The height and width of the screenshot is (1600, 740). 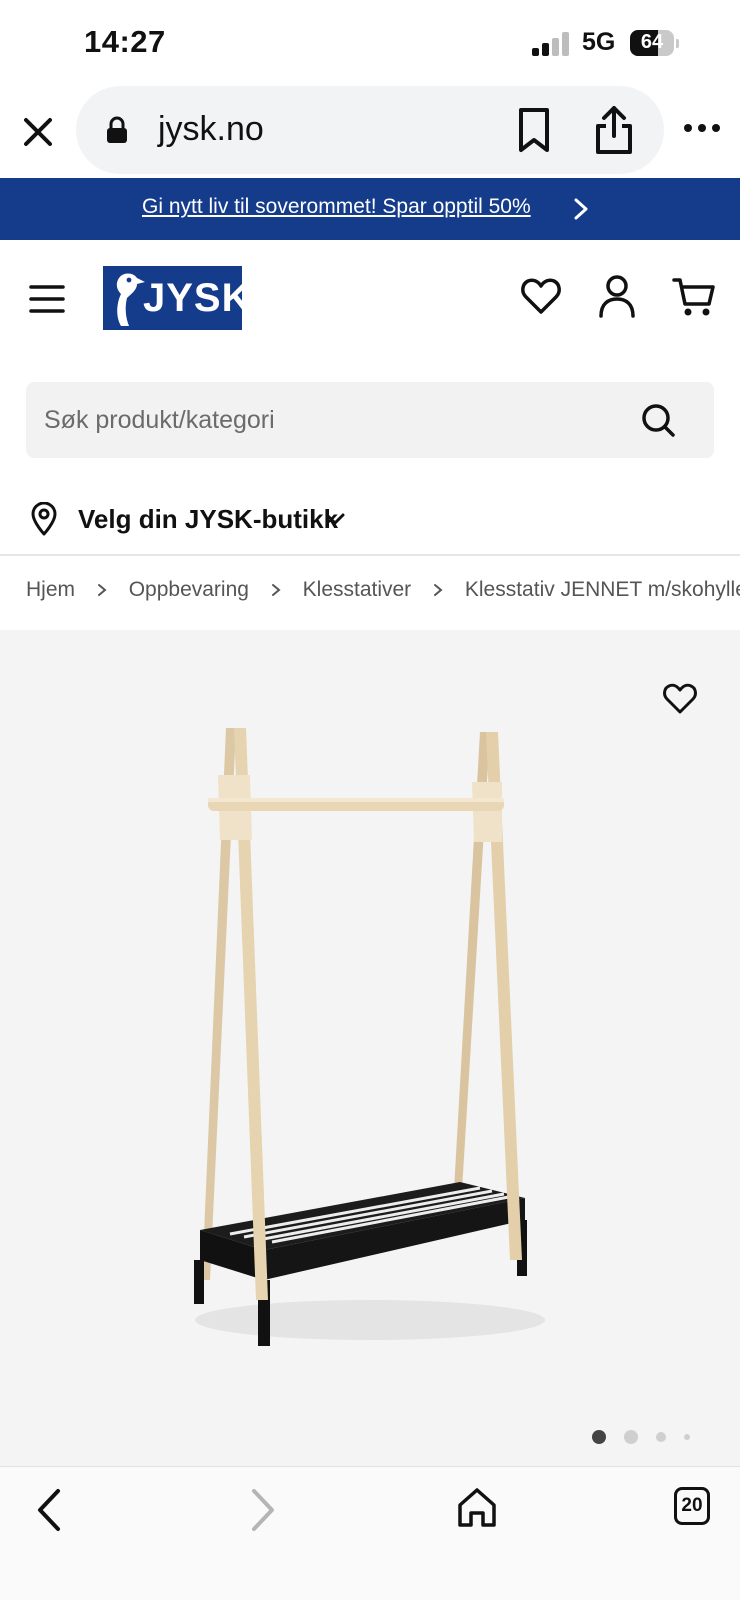 I want to click on share-icon, so click(x=614, y=130).